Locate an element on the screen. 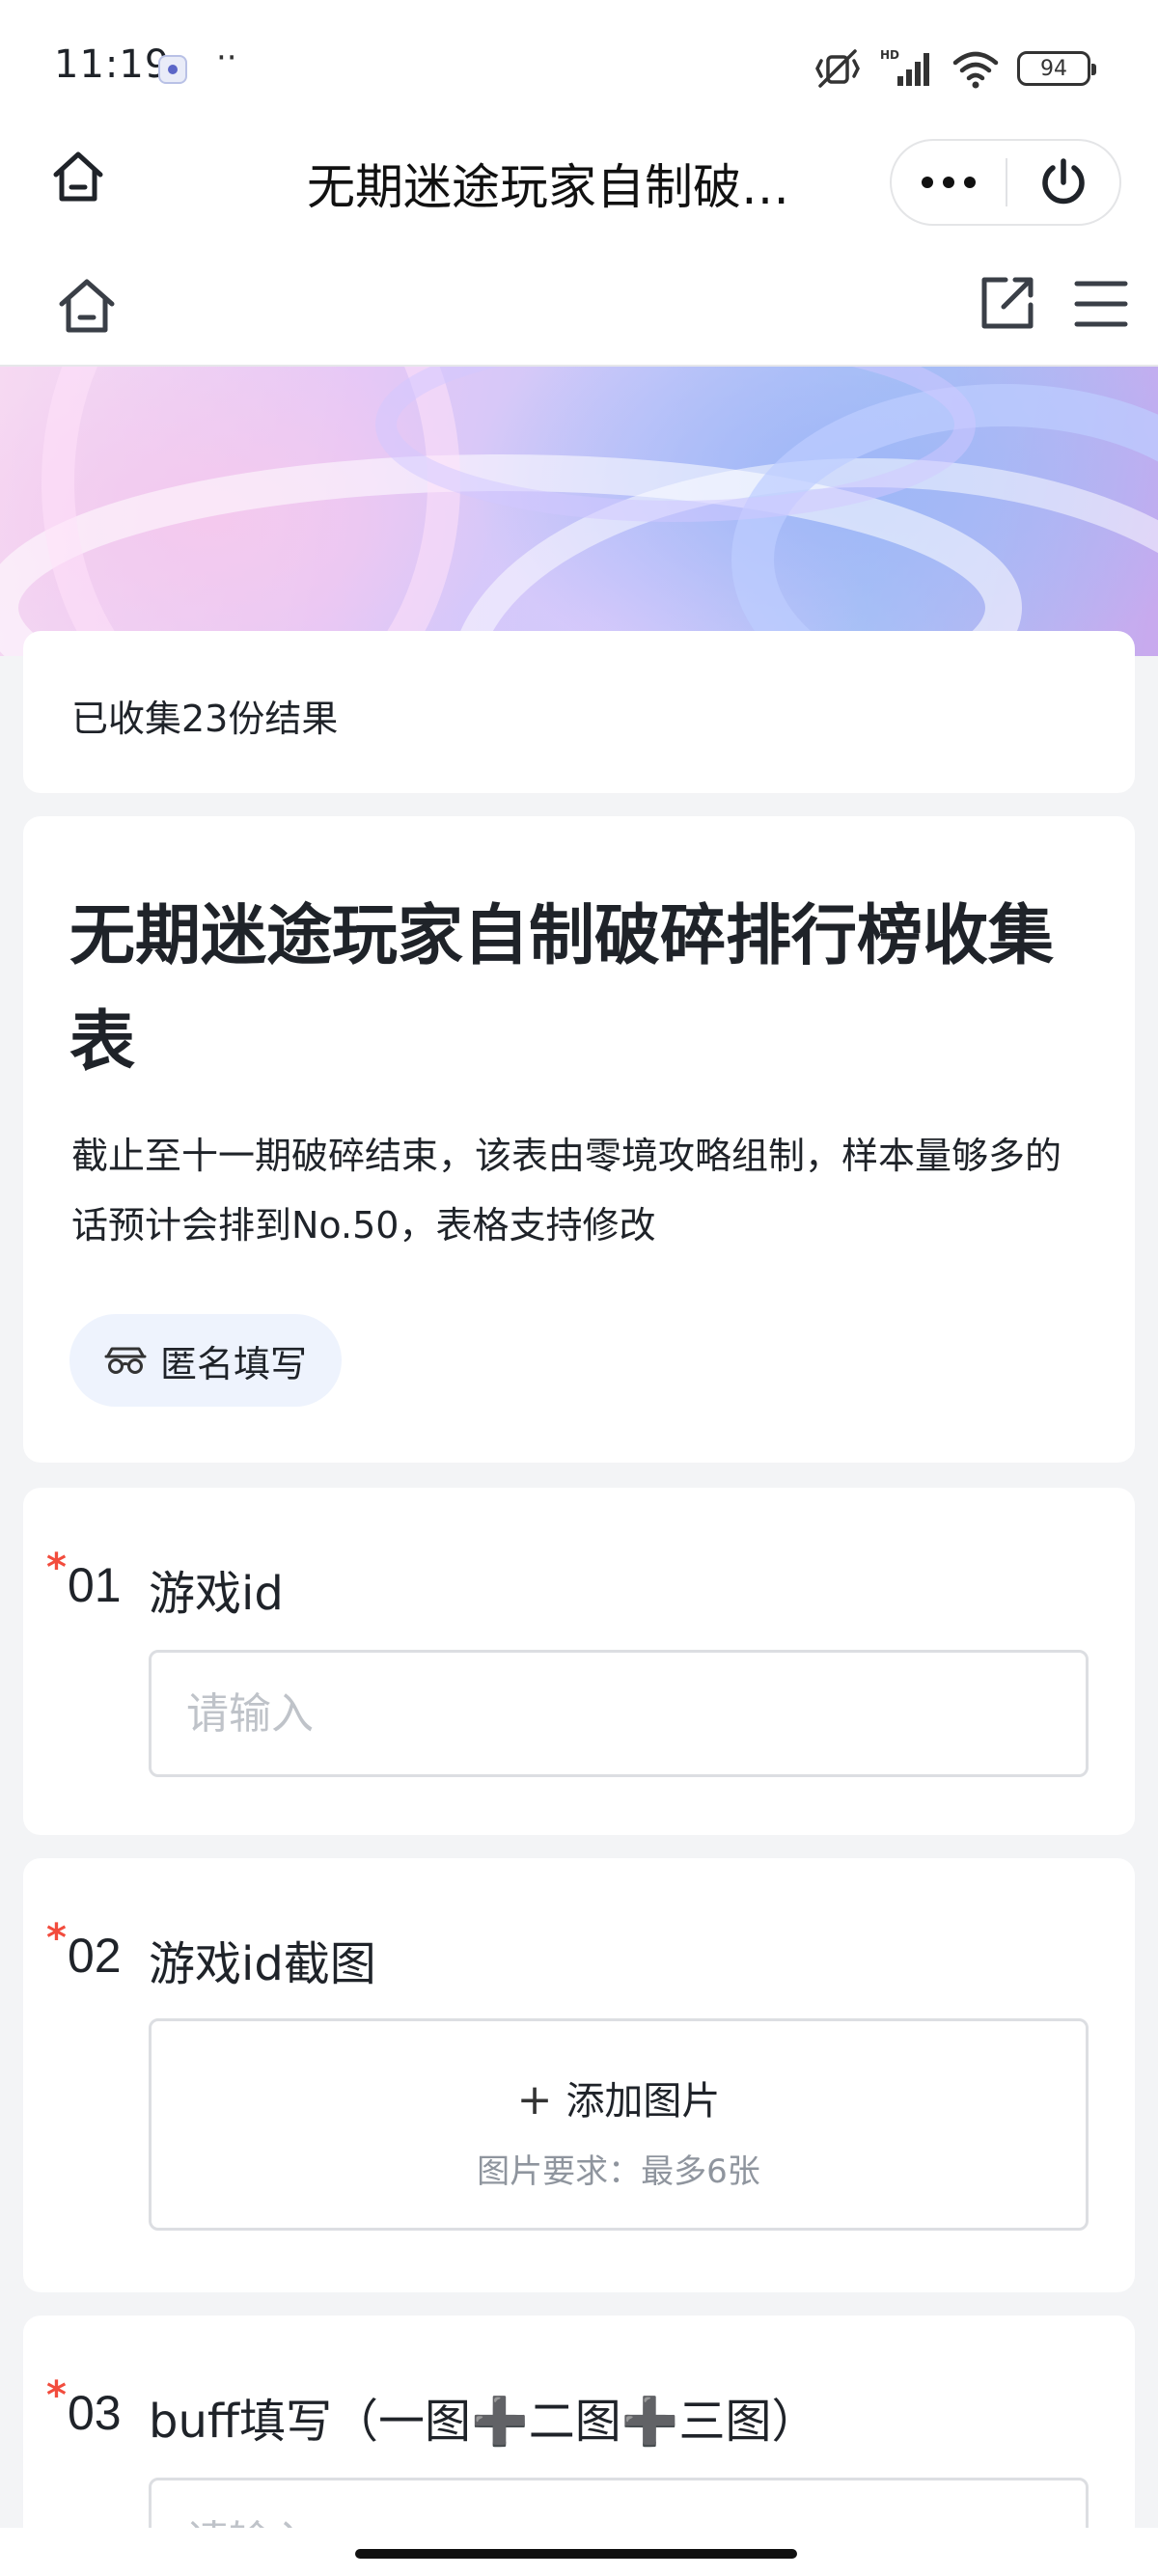  add-image-label: 添加图片 is located at coordinates (643, 2102).